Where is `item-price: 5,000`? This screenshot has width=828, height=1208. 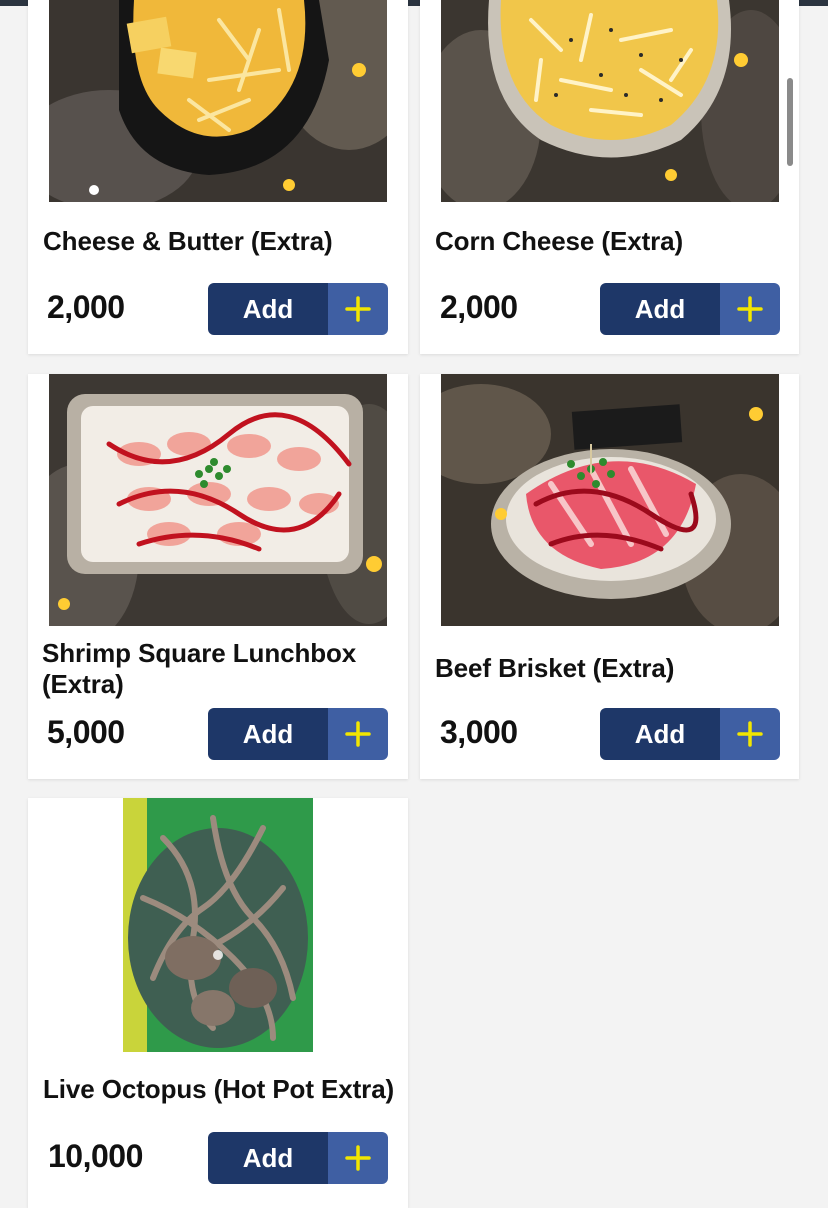 item-price: 5,000 is located at coordinates (86, 732).